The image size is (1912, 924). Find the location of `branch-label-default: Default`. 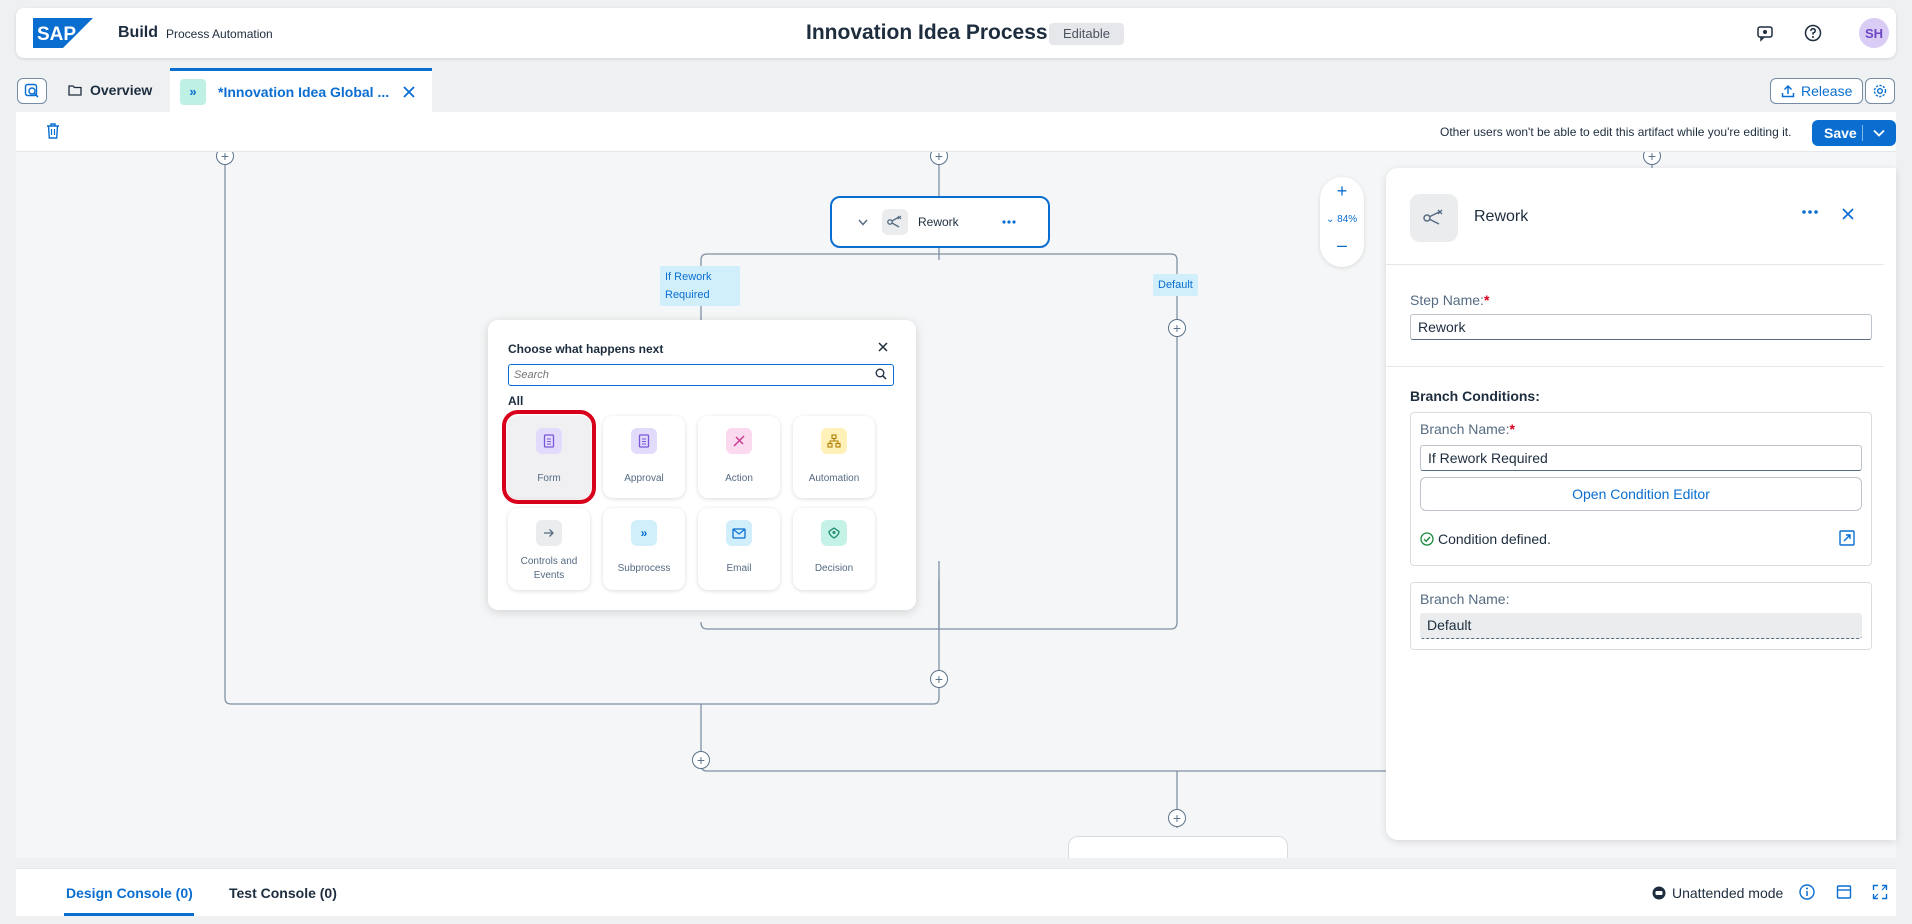

branch-label-default: Default is located at coordinates (1175, 285).